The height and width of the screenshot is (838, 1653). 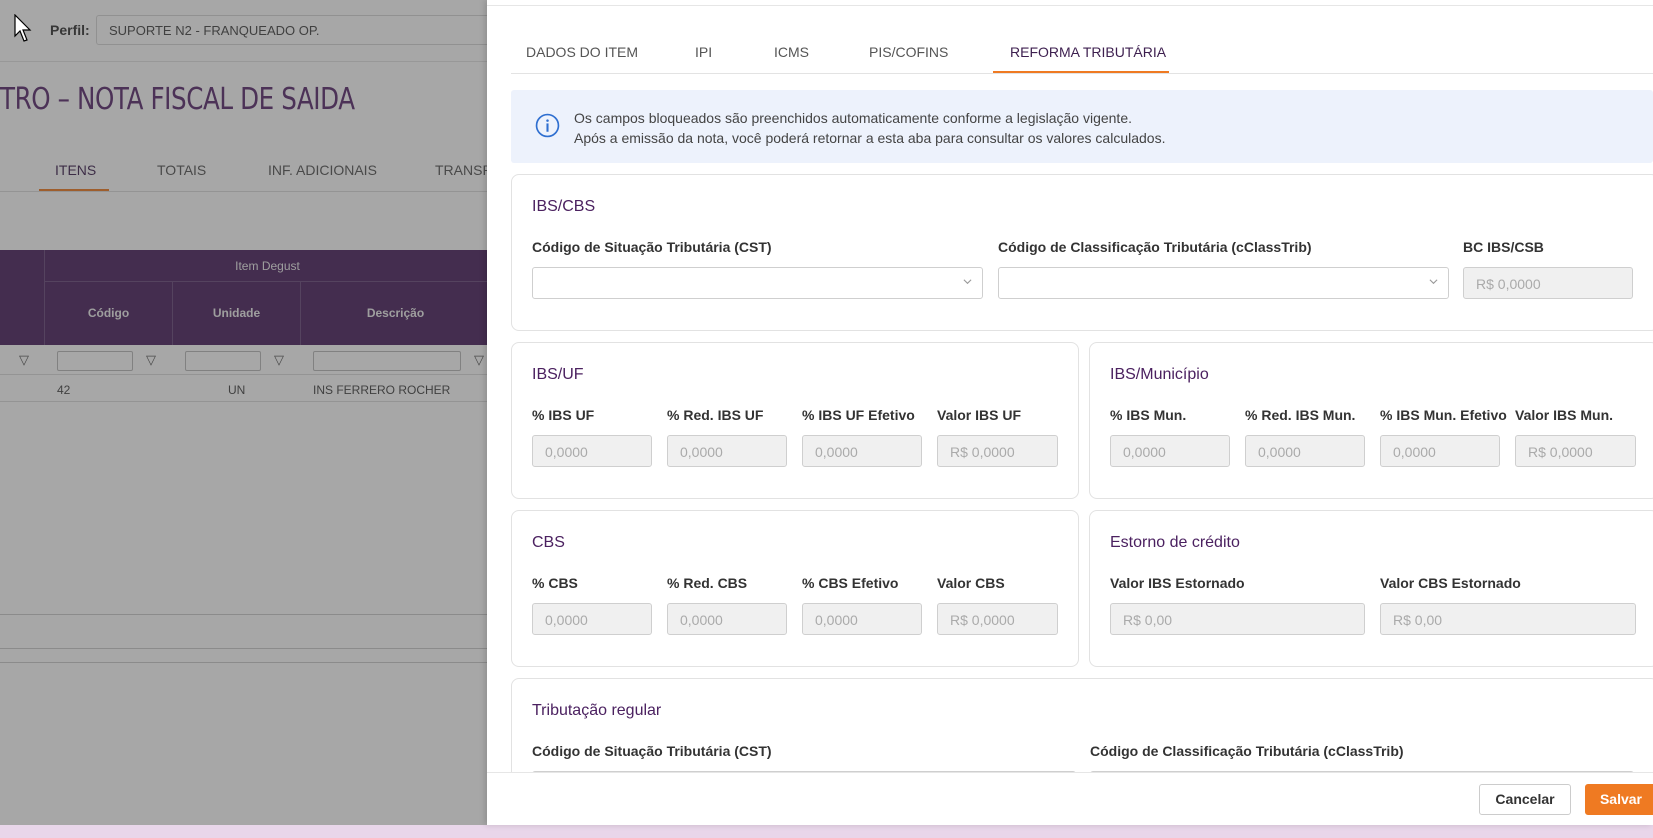 What do you see at coordinates (1177, 583) in the screenshot?
I see `valor-ibs-estornado-label: Valor IBS Estornado` at bounding box center [1177, 583].